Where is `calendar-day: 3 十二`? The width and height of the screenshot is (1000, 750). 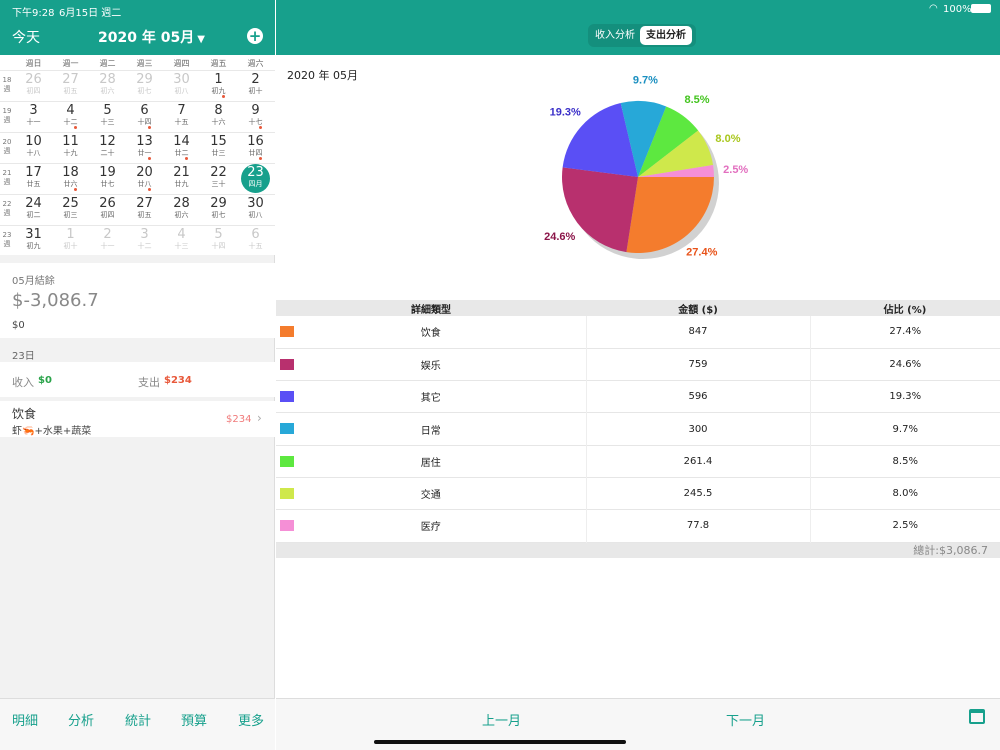 calendar-day: 3 十二 is located at coordinates (144, 240).